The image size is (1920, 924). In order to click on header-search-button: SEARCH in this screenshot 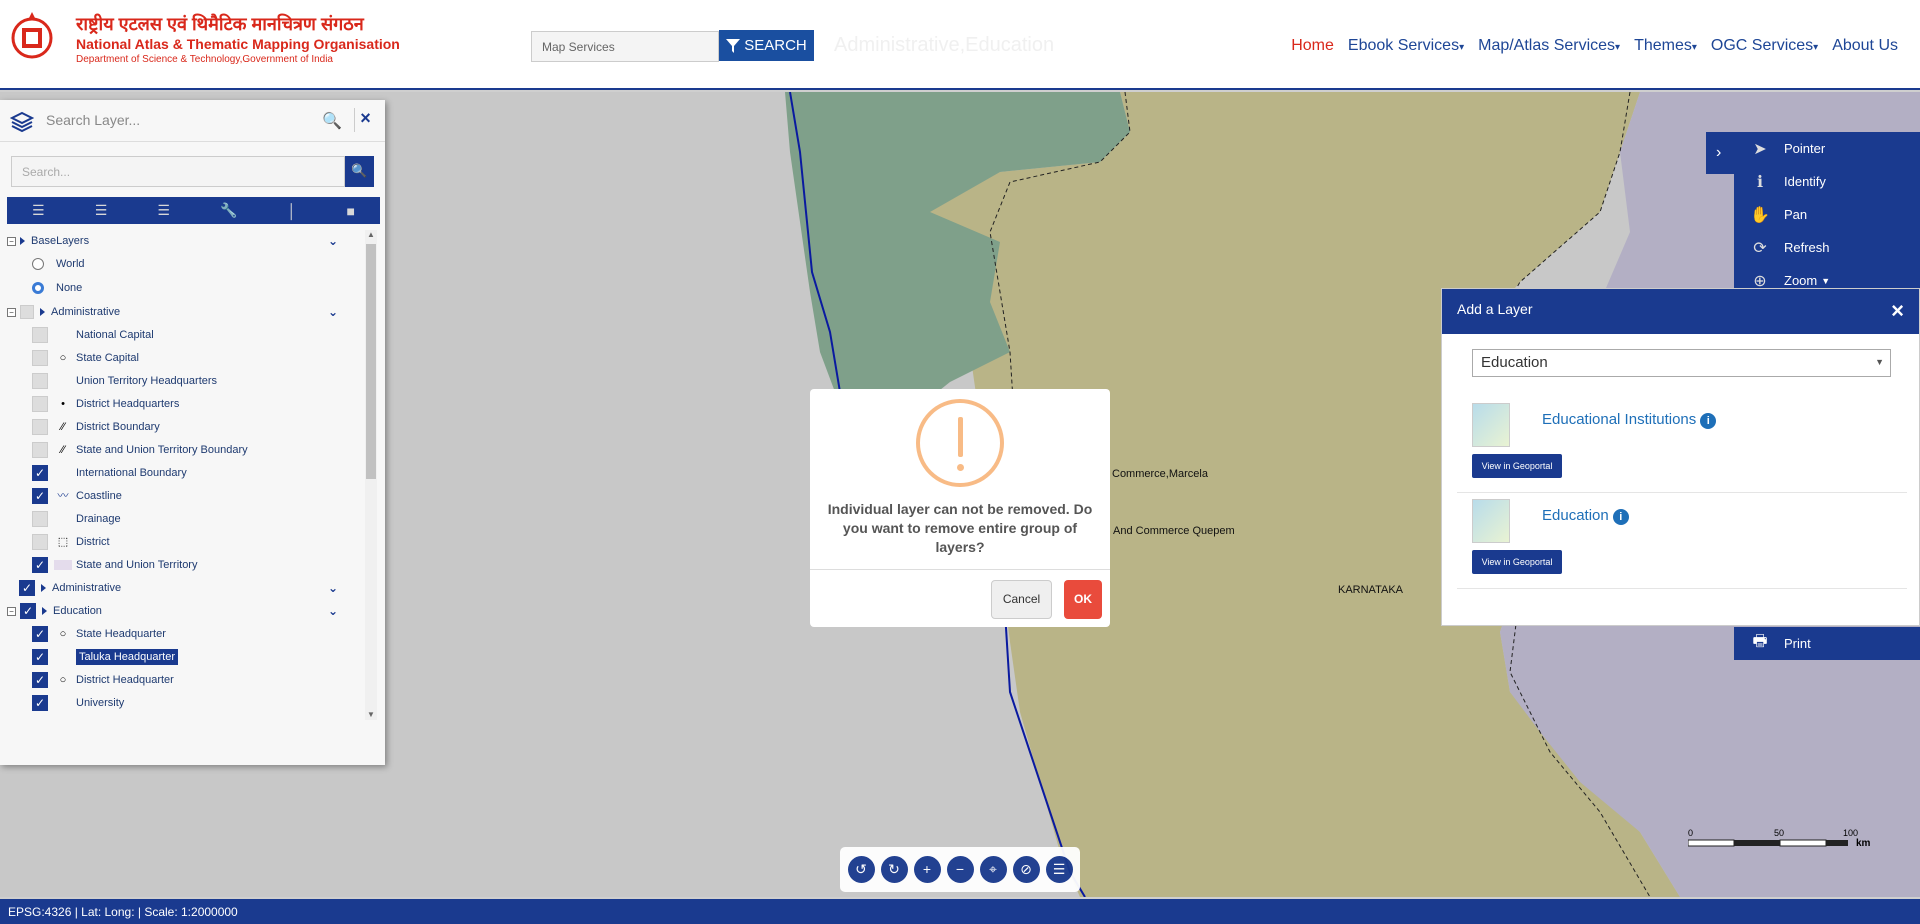, I will do `click(766, 45)`.